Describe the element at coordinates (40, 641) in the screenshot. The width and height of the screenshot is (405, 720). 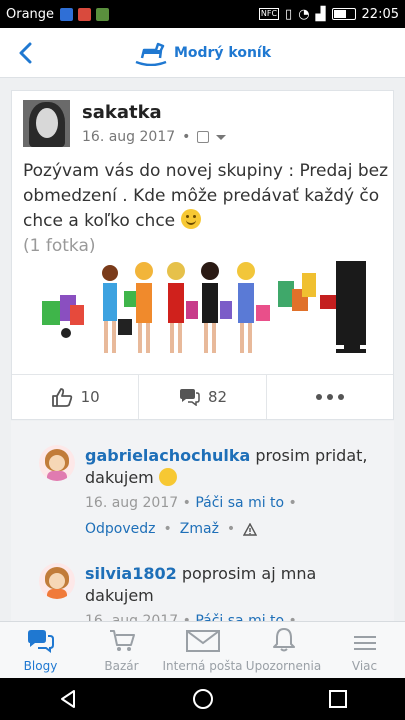
I see `chat-bubbles-icon` at that location.